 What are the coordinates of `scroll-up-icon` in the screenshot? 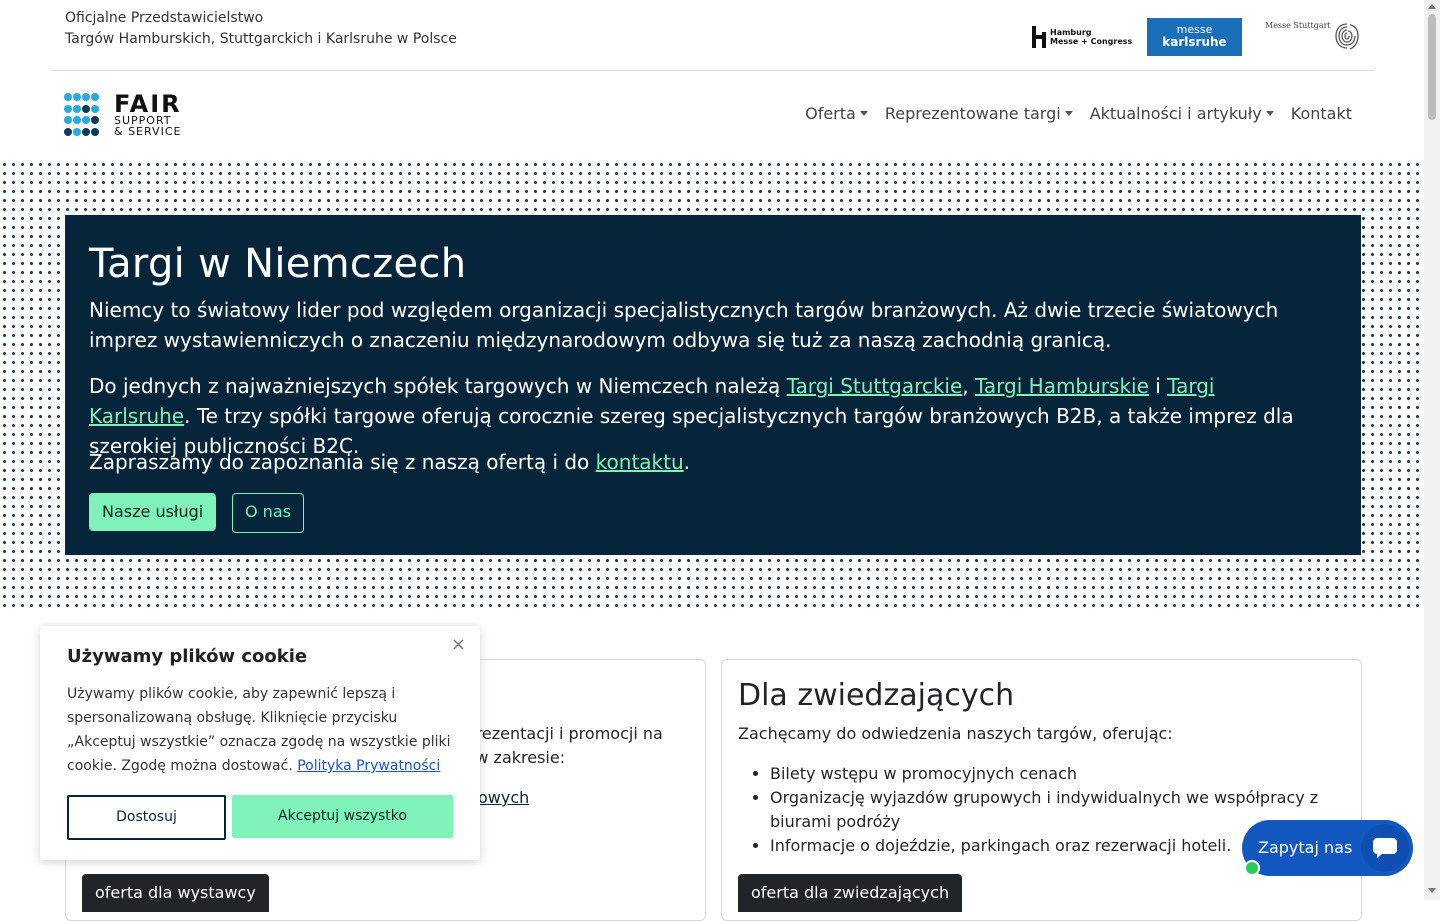 It's located at (1432, 6).